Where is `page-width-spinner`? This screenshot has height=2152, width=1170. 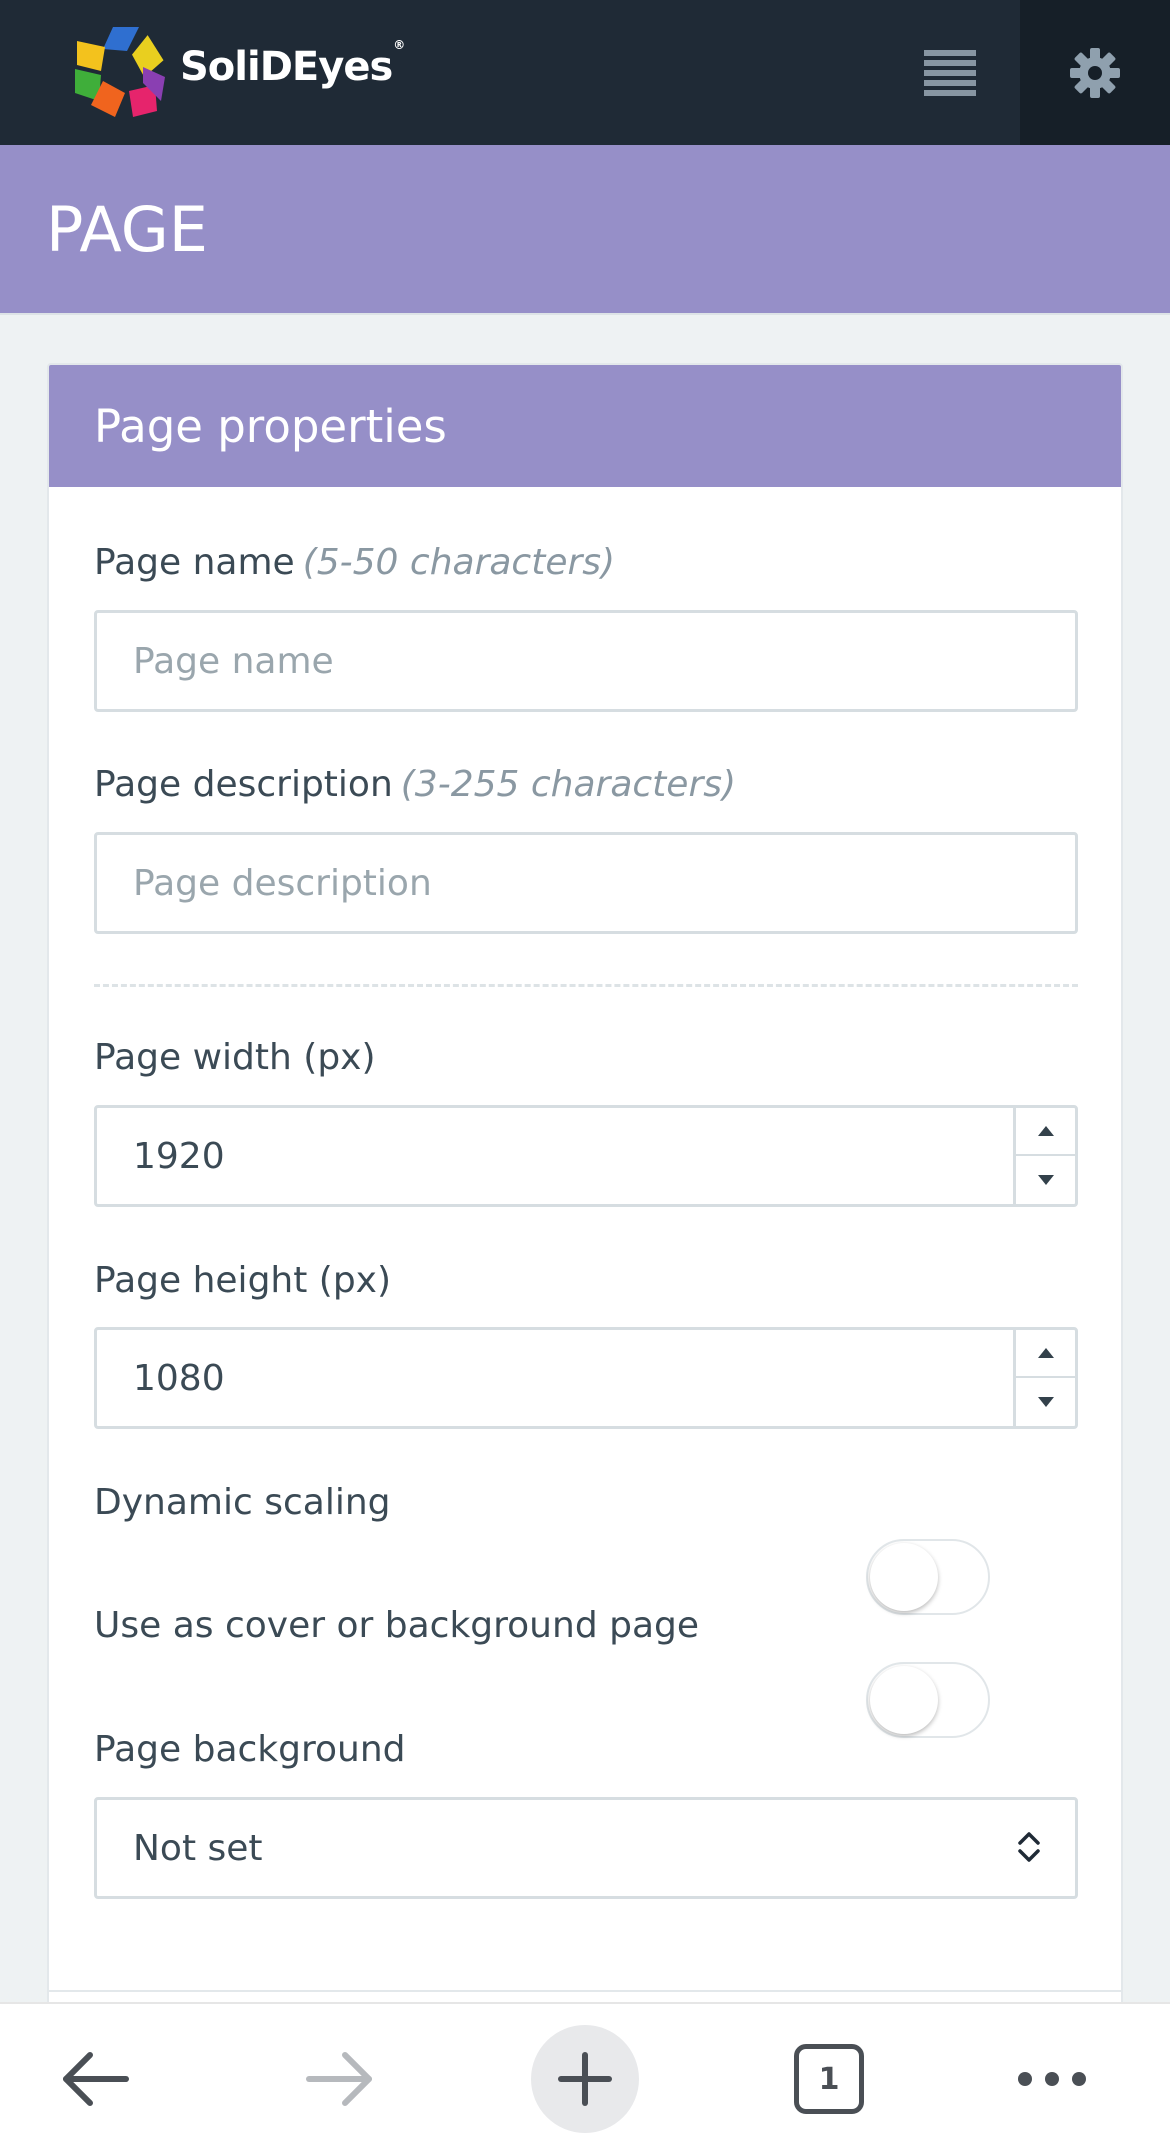
page-width-spinner is located at coordinates (1044, 1156).